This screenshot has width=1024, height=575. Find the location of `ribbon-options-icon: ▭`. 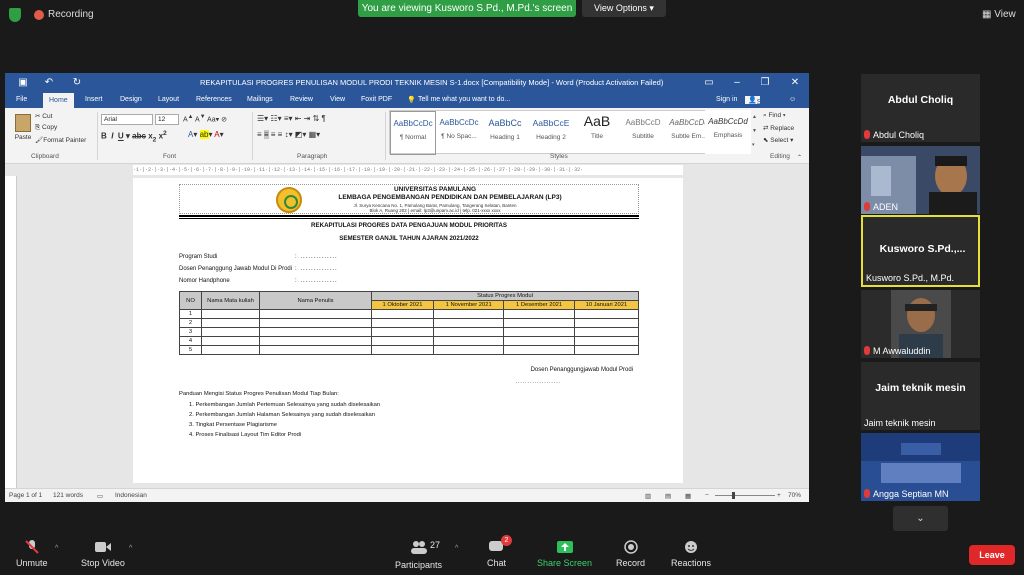

ribbon-options-icon: ▭ is located at coordinates (709, 83).